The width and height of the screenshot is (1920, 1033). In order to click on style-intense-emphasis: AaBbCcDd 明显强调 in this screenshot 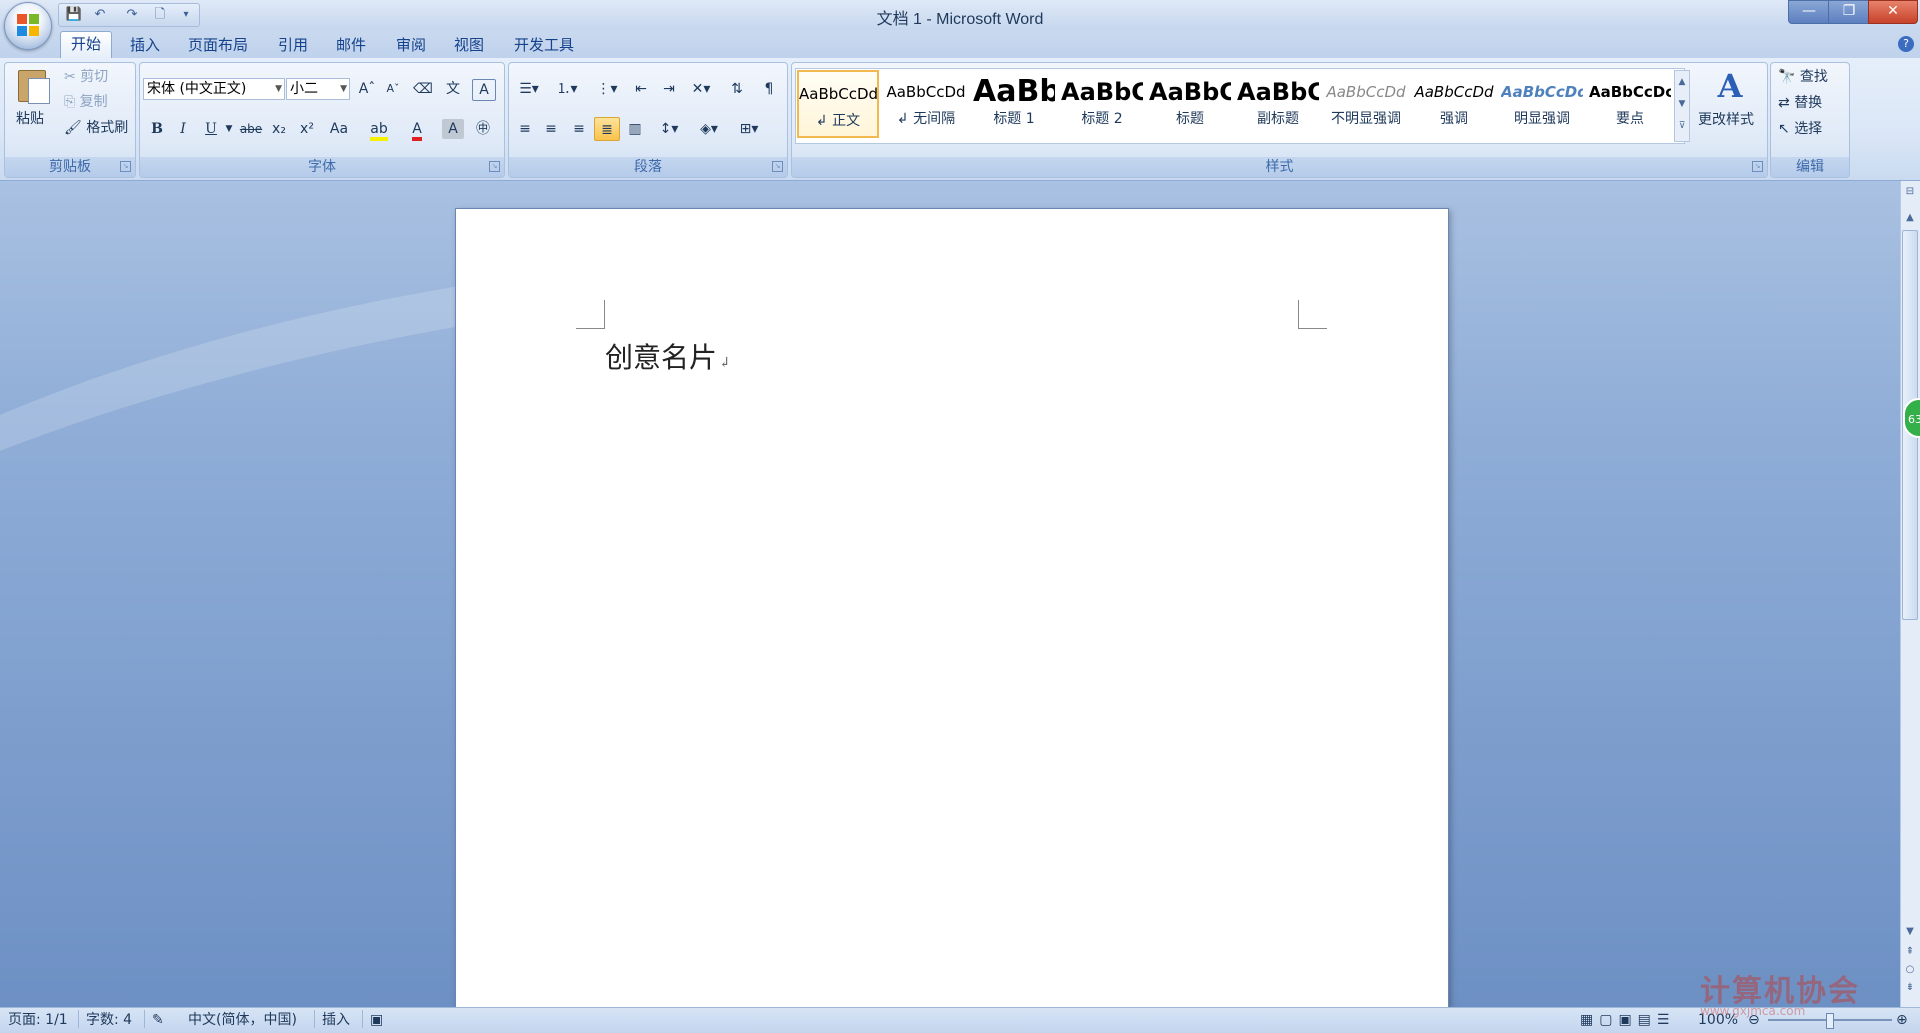, I will do `click(1542, 104)`.